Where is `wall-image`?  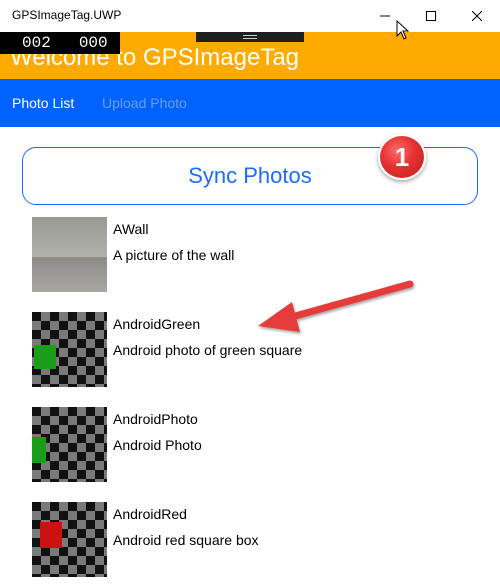 wall-image is located at coordinates (69, 254).